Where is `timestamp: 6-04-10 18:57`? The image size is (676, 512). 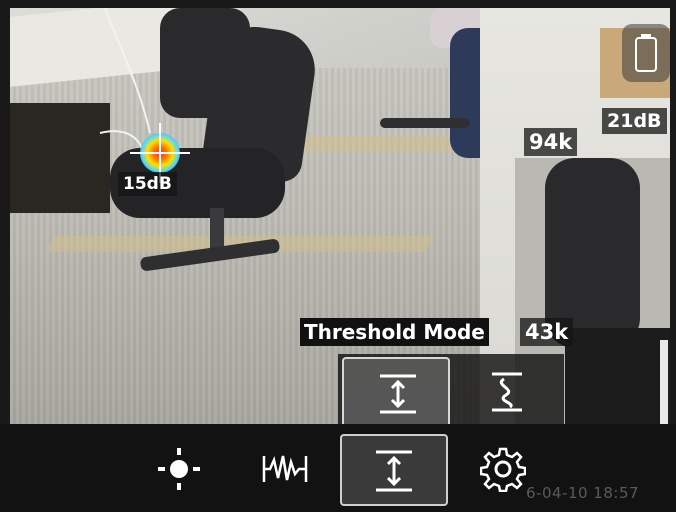 timestamp: 6-04-10 18:57 is located at coordinates (583, 493).